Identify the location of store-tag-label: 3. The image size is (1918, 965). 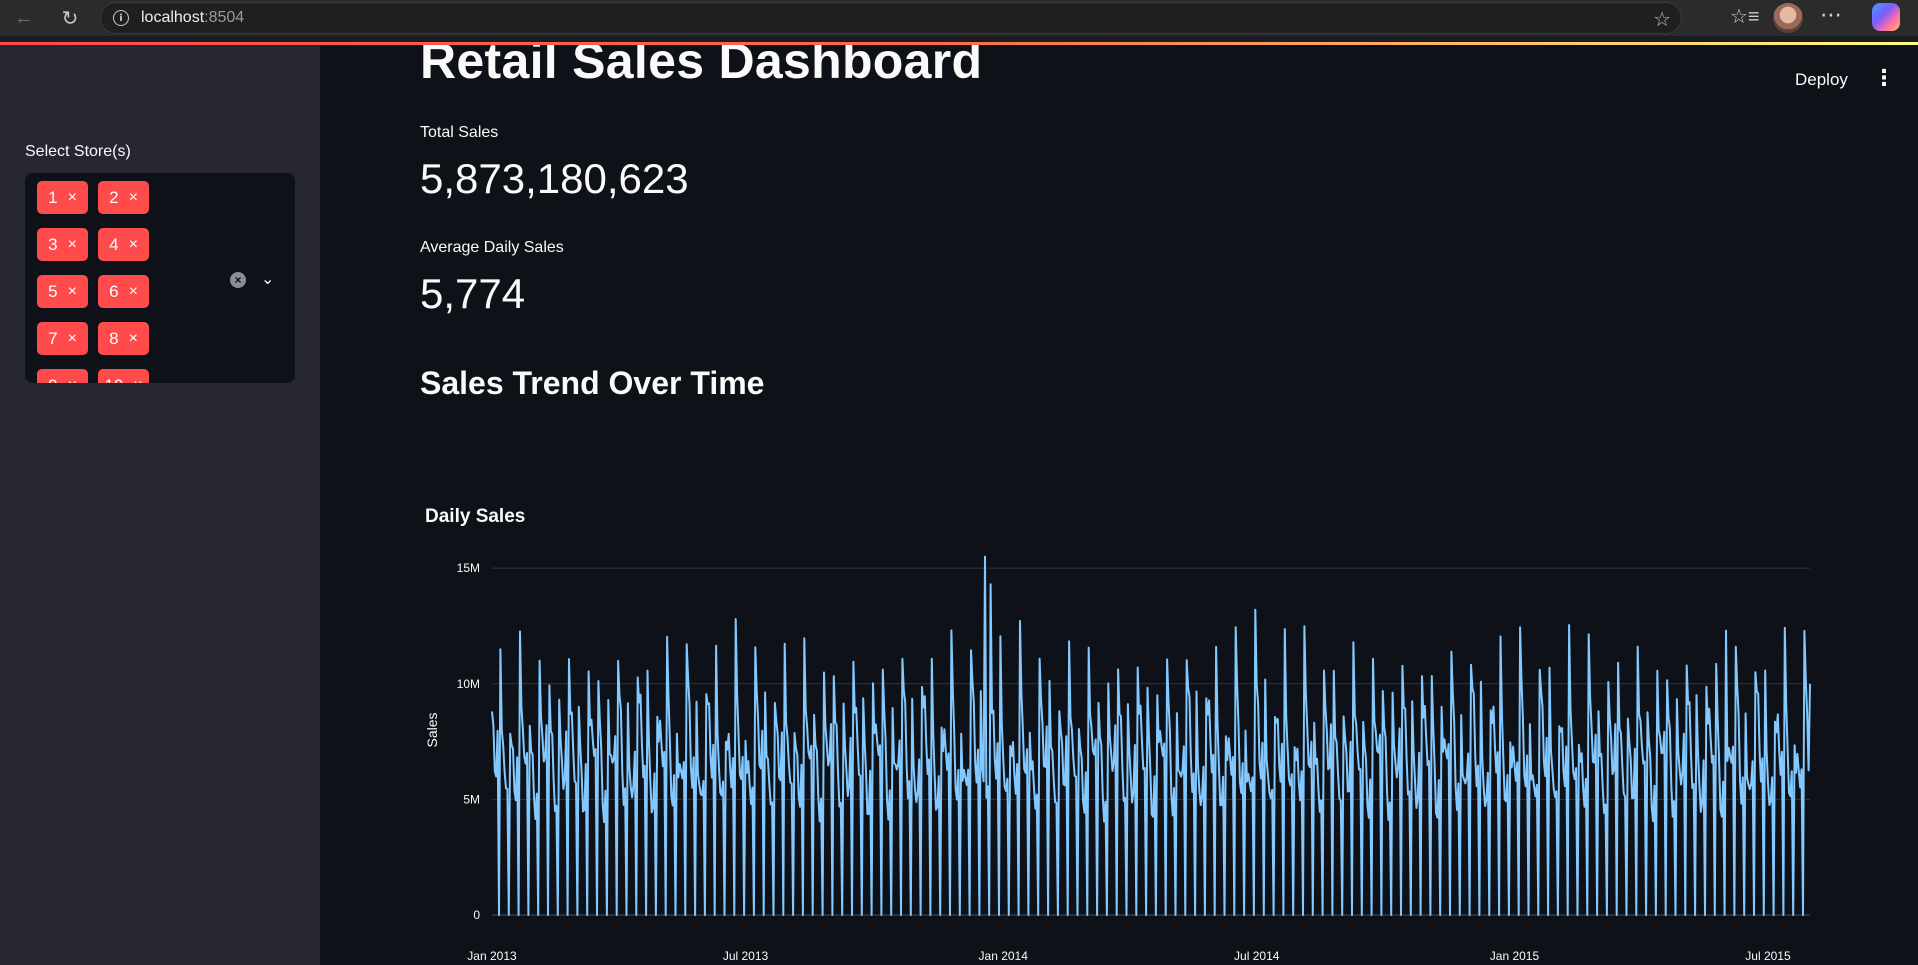
(53, 244).